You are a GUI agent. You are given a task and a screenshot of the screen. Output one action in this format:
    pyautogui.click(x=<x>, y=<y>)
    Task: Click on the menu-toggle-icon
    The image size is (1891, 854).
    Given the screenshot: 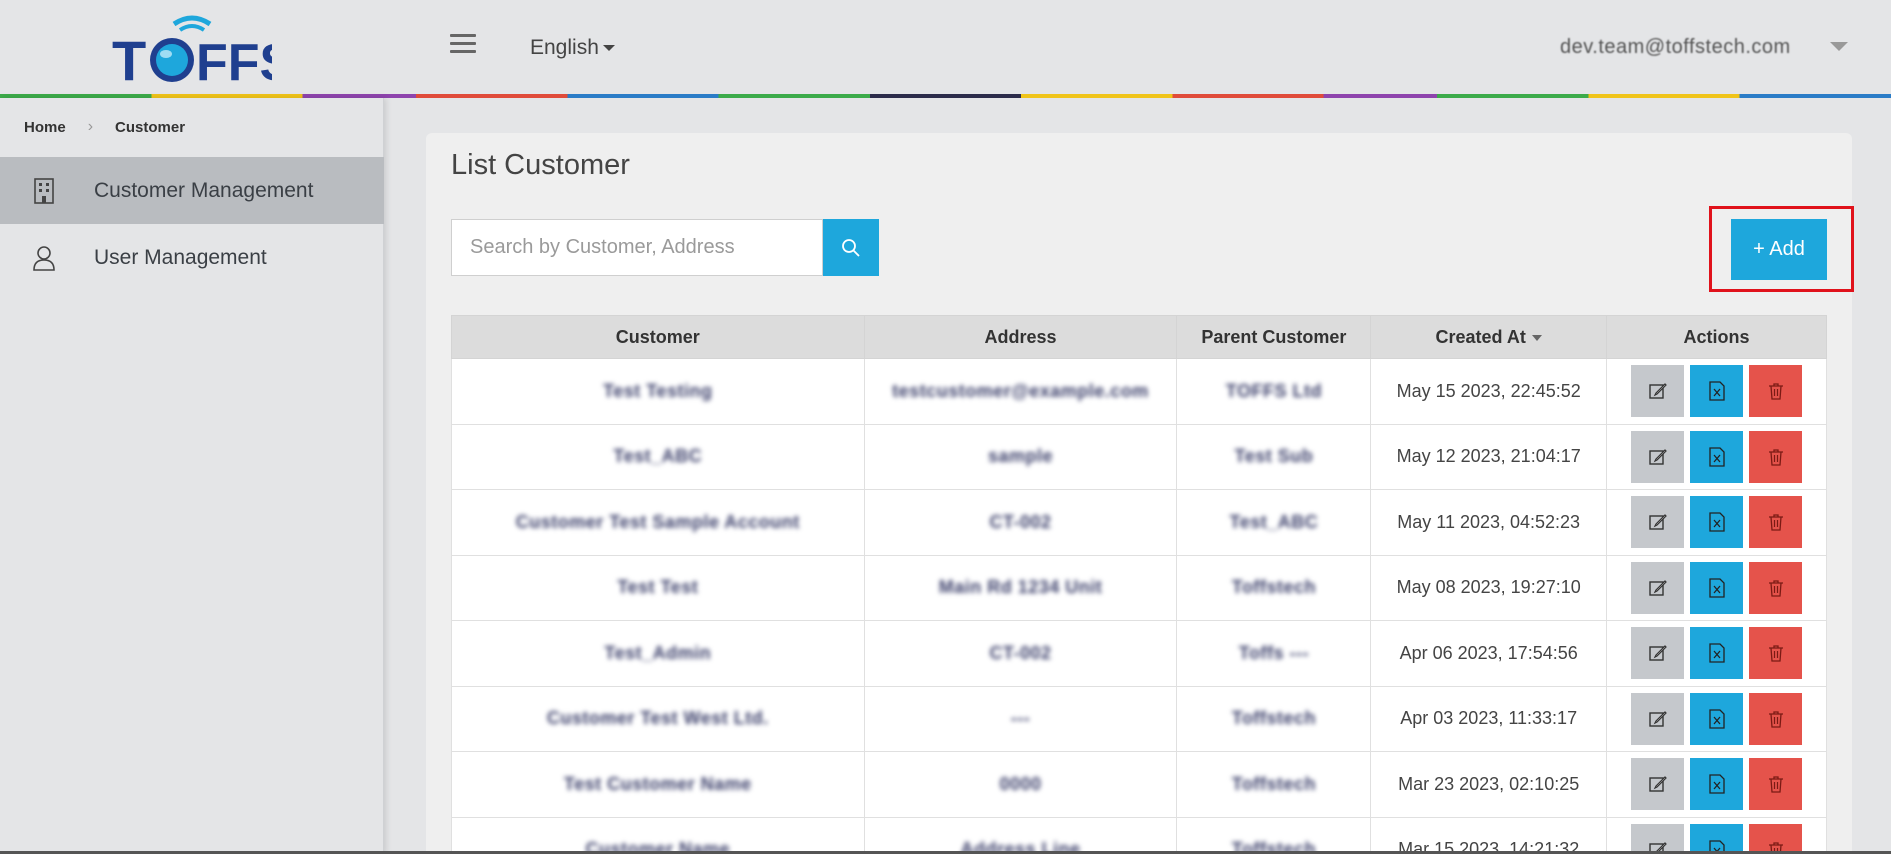 What is the action you would take?
    pyautogui.click(x=463, y=47)
    